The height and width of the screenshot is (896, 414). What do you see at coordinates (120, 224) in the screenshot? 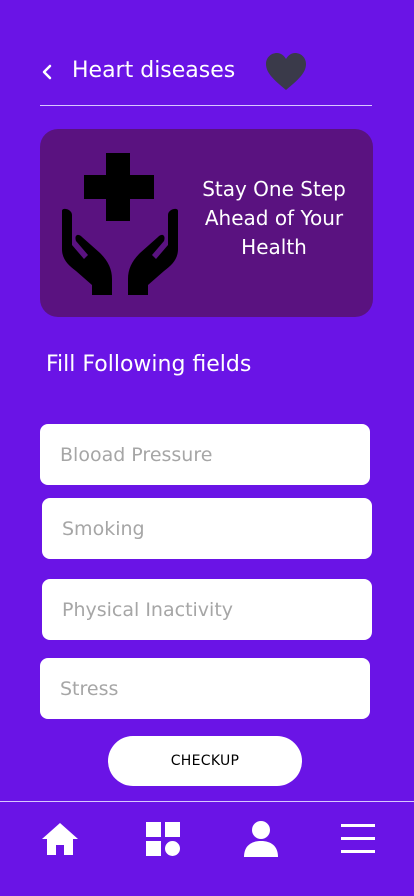
I see `medical-care-icon` at bounding box center [120, 224].